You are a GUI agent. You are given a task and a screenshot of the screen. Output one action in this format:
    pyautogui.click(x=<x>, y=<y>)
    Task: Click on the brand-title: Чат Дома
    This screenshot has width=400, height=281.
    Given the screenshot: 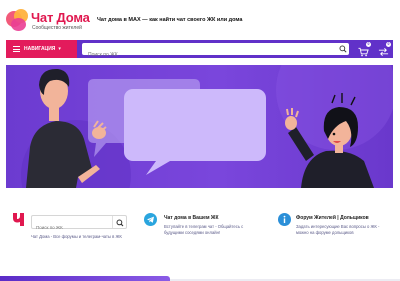 What is the action you would take?
    pyautogui.click(x=60, y=17)
    